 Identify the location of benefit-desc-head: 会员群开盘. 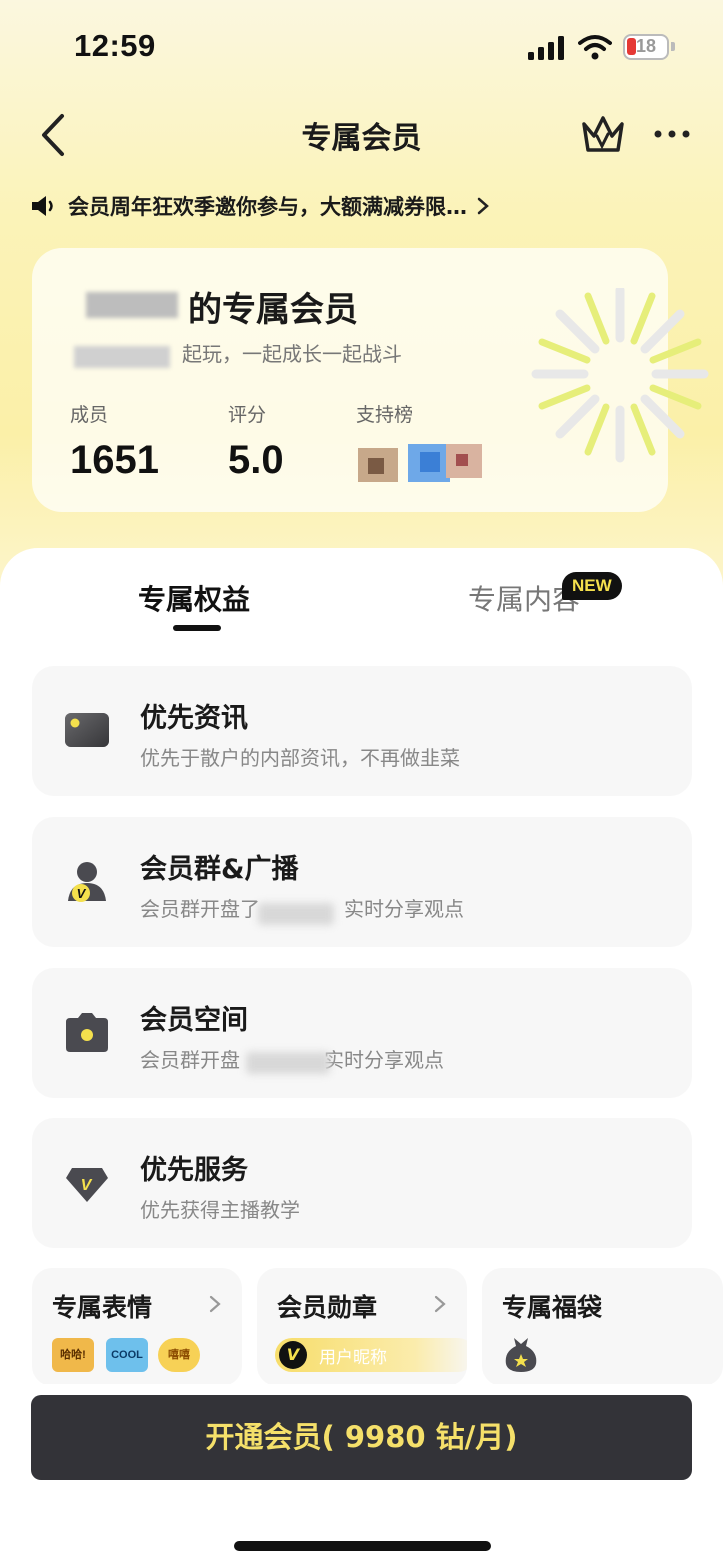
(190, 1060).